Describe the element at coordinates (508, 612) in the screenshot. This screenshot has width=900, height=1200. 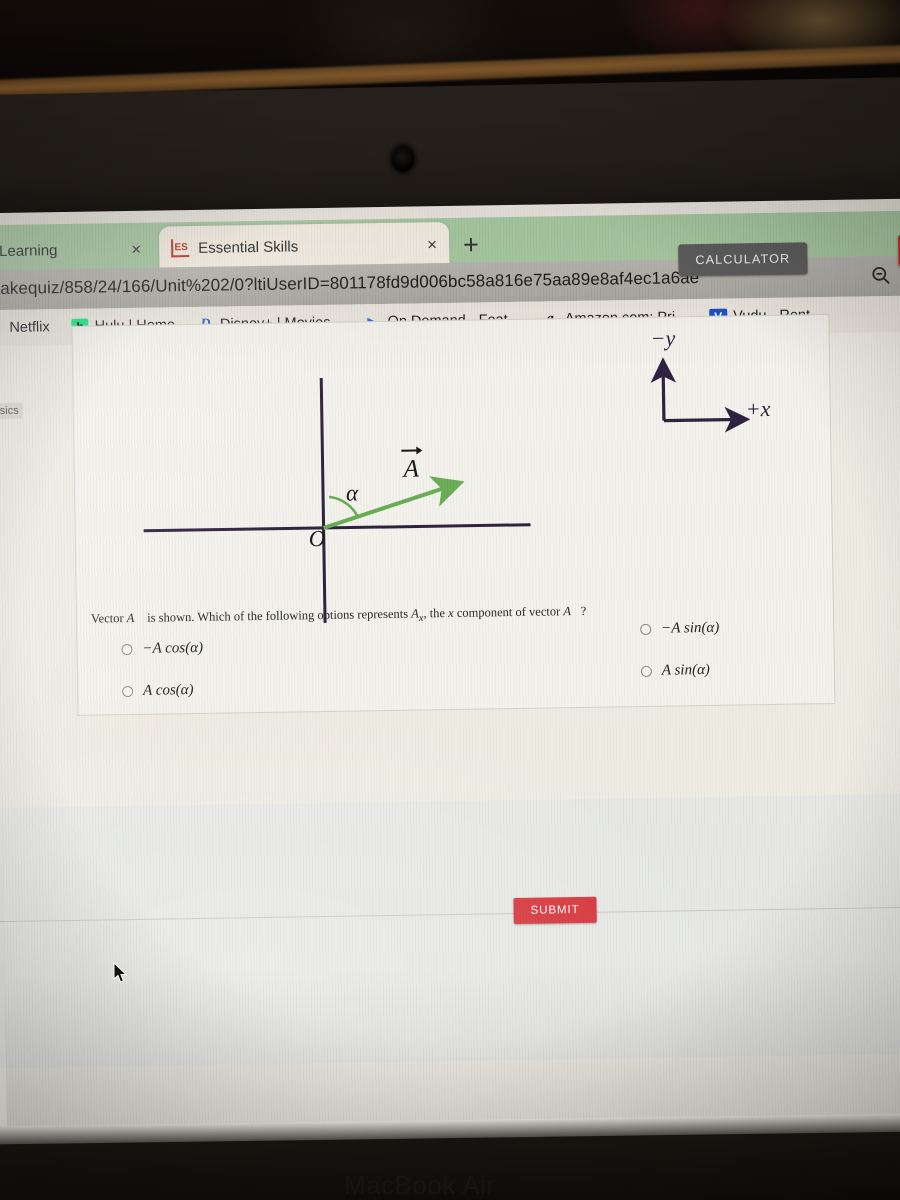
I see `question-mid-3: component of vector` at that location.